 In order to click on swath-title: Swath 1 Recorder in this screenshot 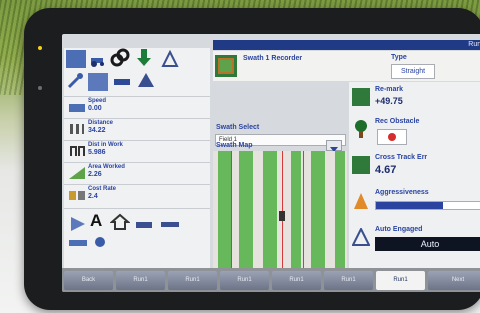, I will do `click(273, 58)`.